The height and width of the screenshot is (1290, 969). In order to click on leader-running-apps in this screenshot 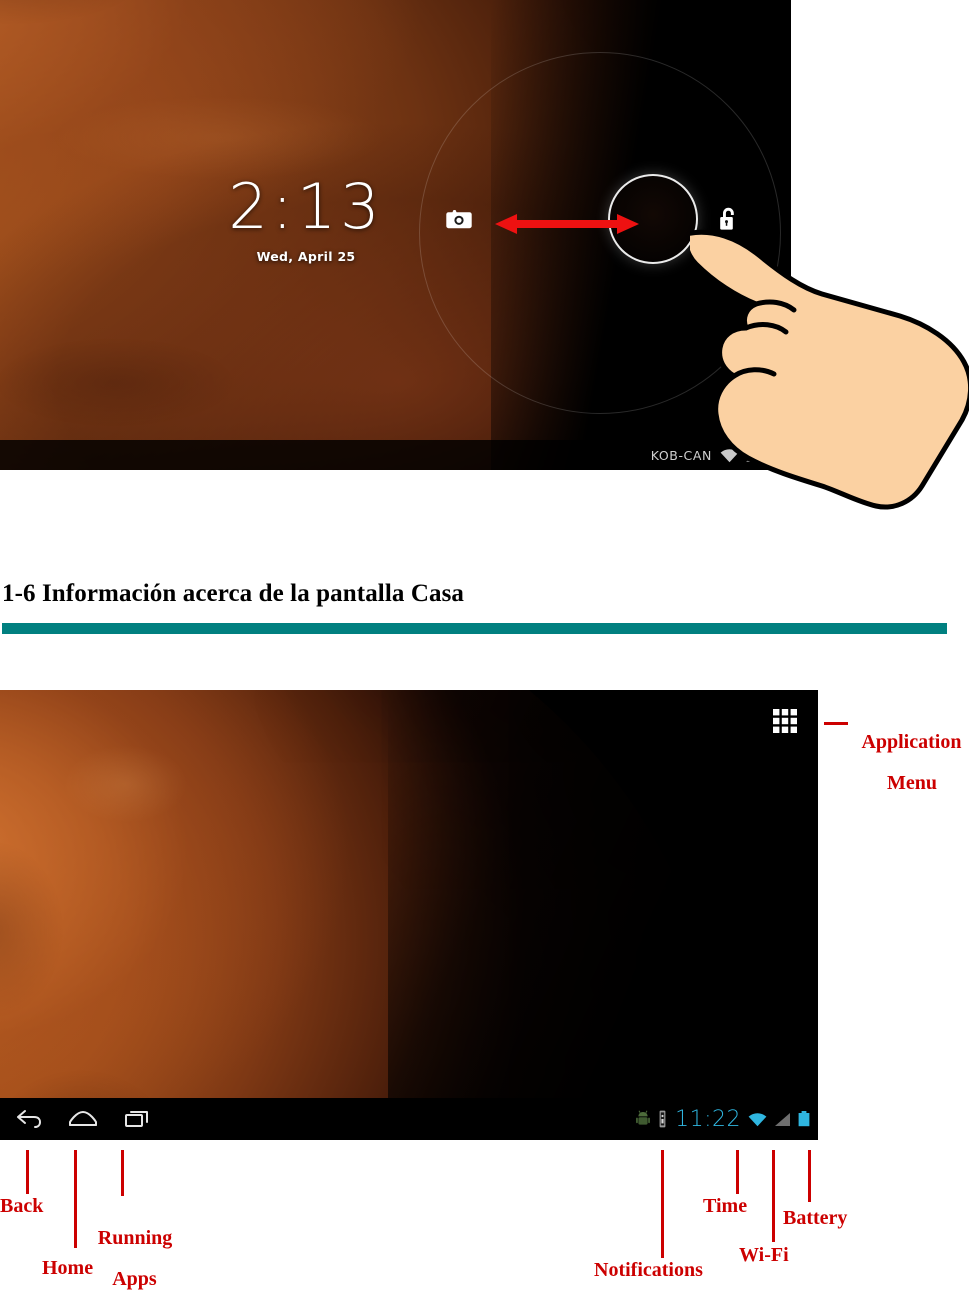, I will do `click(122, 1173)`.